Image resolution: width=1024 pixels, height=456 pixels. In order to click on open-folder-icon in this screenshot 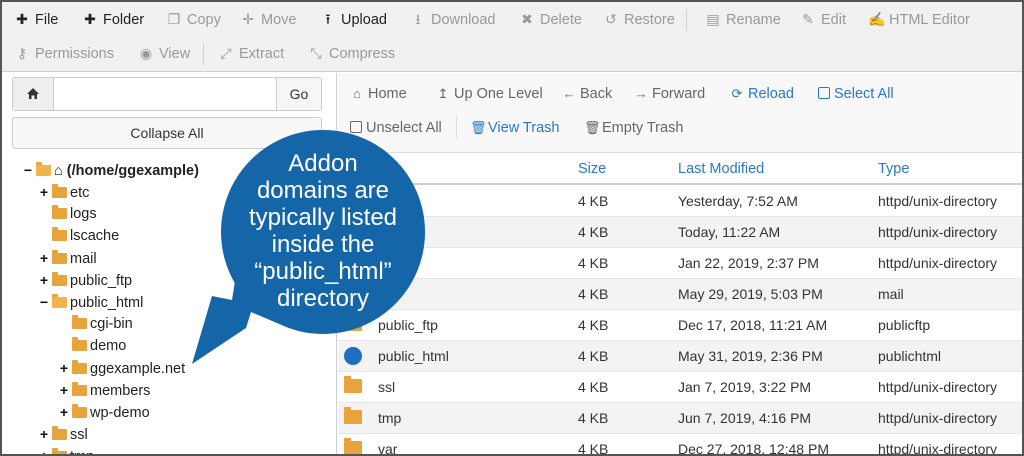, I will do `click(43, 169)`.